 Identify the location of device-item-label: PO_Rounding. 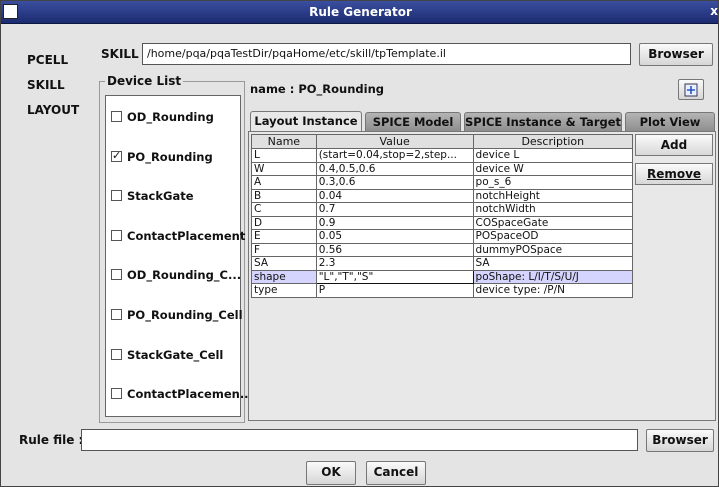
(170, 157).